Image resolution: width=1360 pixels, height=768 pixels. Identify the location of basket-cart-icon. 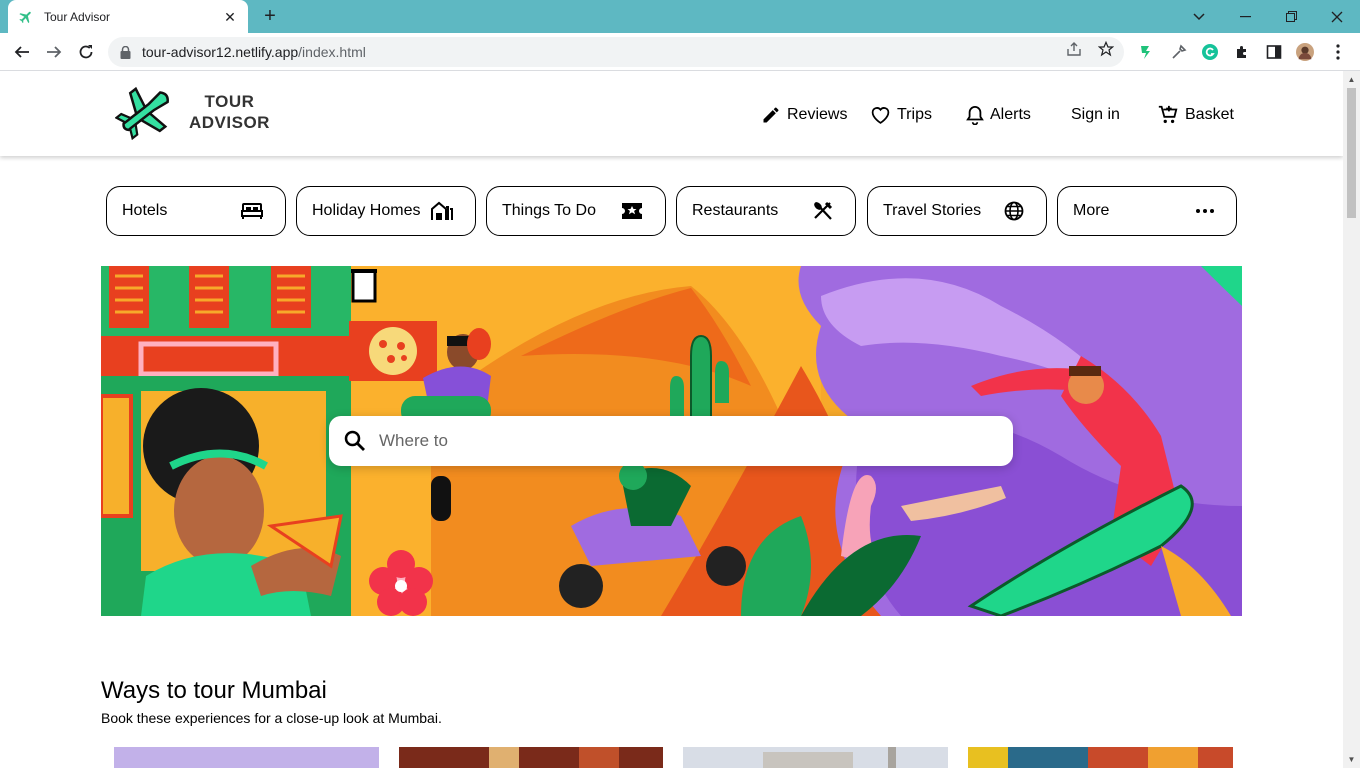
(1168, 114).